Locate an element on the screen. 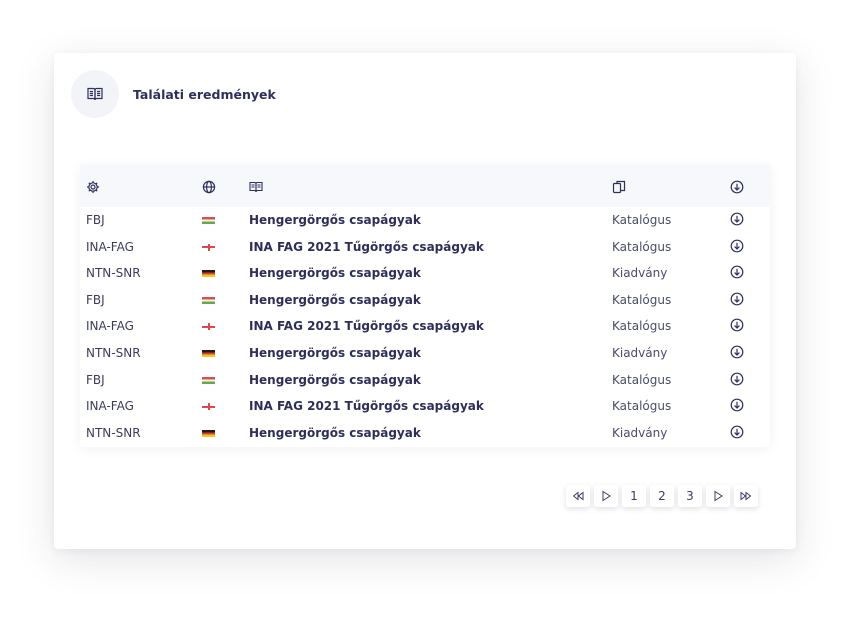 This screenshot has width=866, height=619. page-2-button: 2 is located at coordinates (662, 496).